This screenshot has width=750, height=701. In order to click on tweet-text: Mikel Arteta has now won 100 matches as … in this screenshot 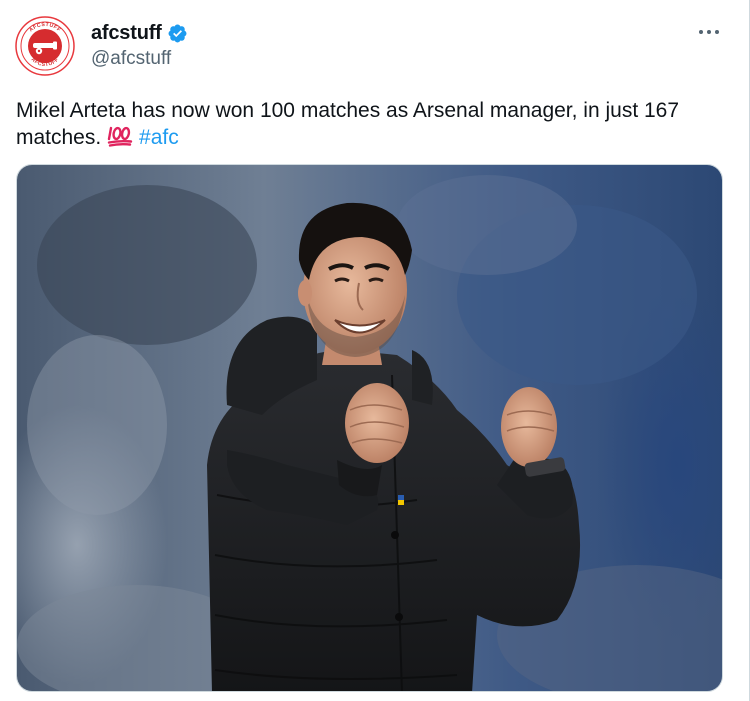, I will do `click(371, 125)`.